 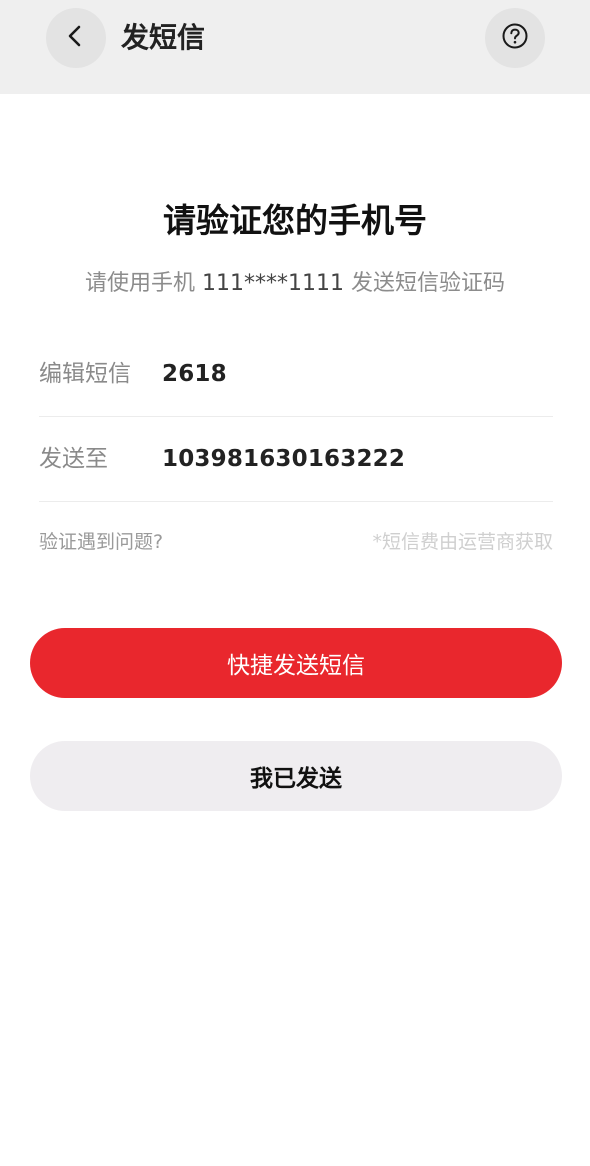 What do you see at coordinates (194, 374) in the screenshot?
I see `sms-content-value: 2618` at bounding box center [194, 374].